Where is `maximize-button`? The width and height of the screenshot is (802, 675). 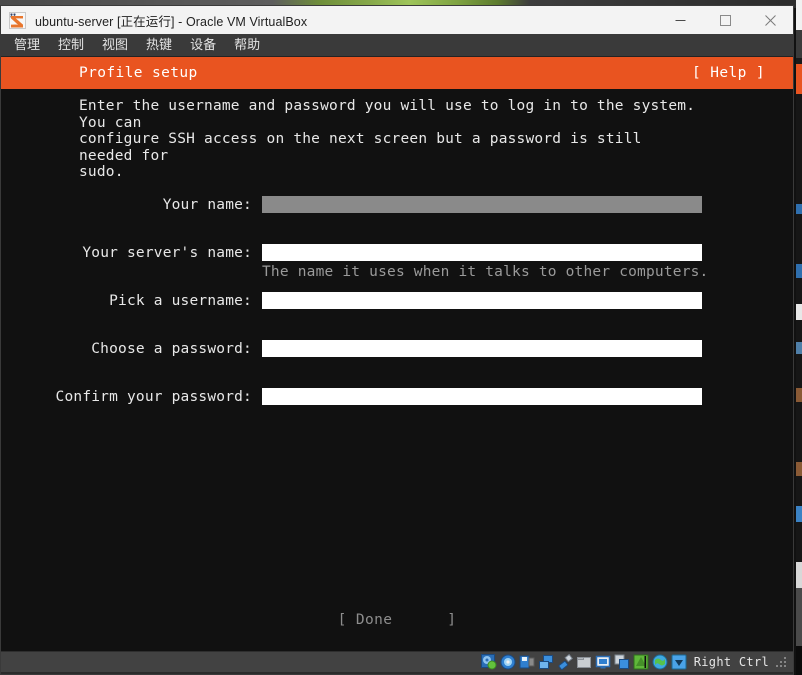
maximize-button is located at coordinates (725, 20).